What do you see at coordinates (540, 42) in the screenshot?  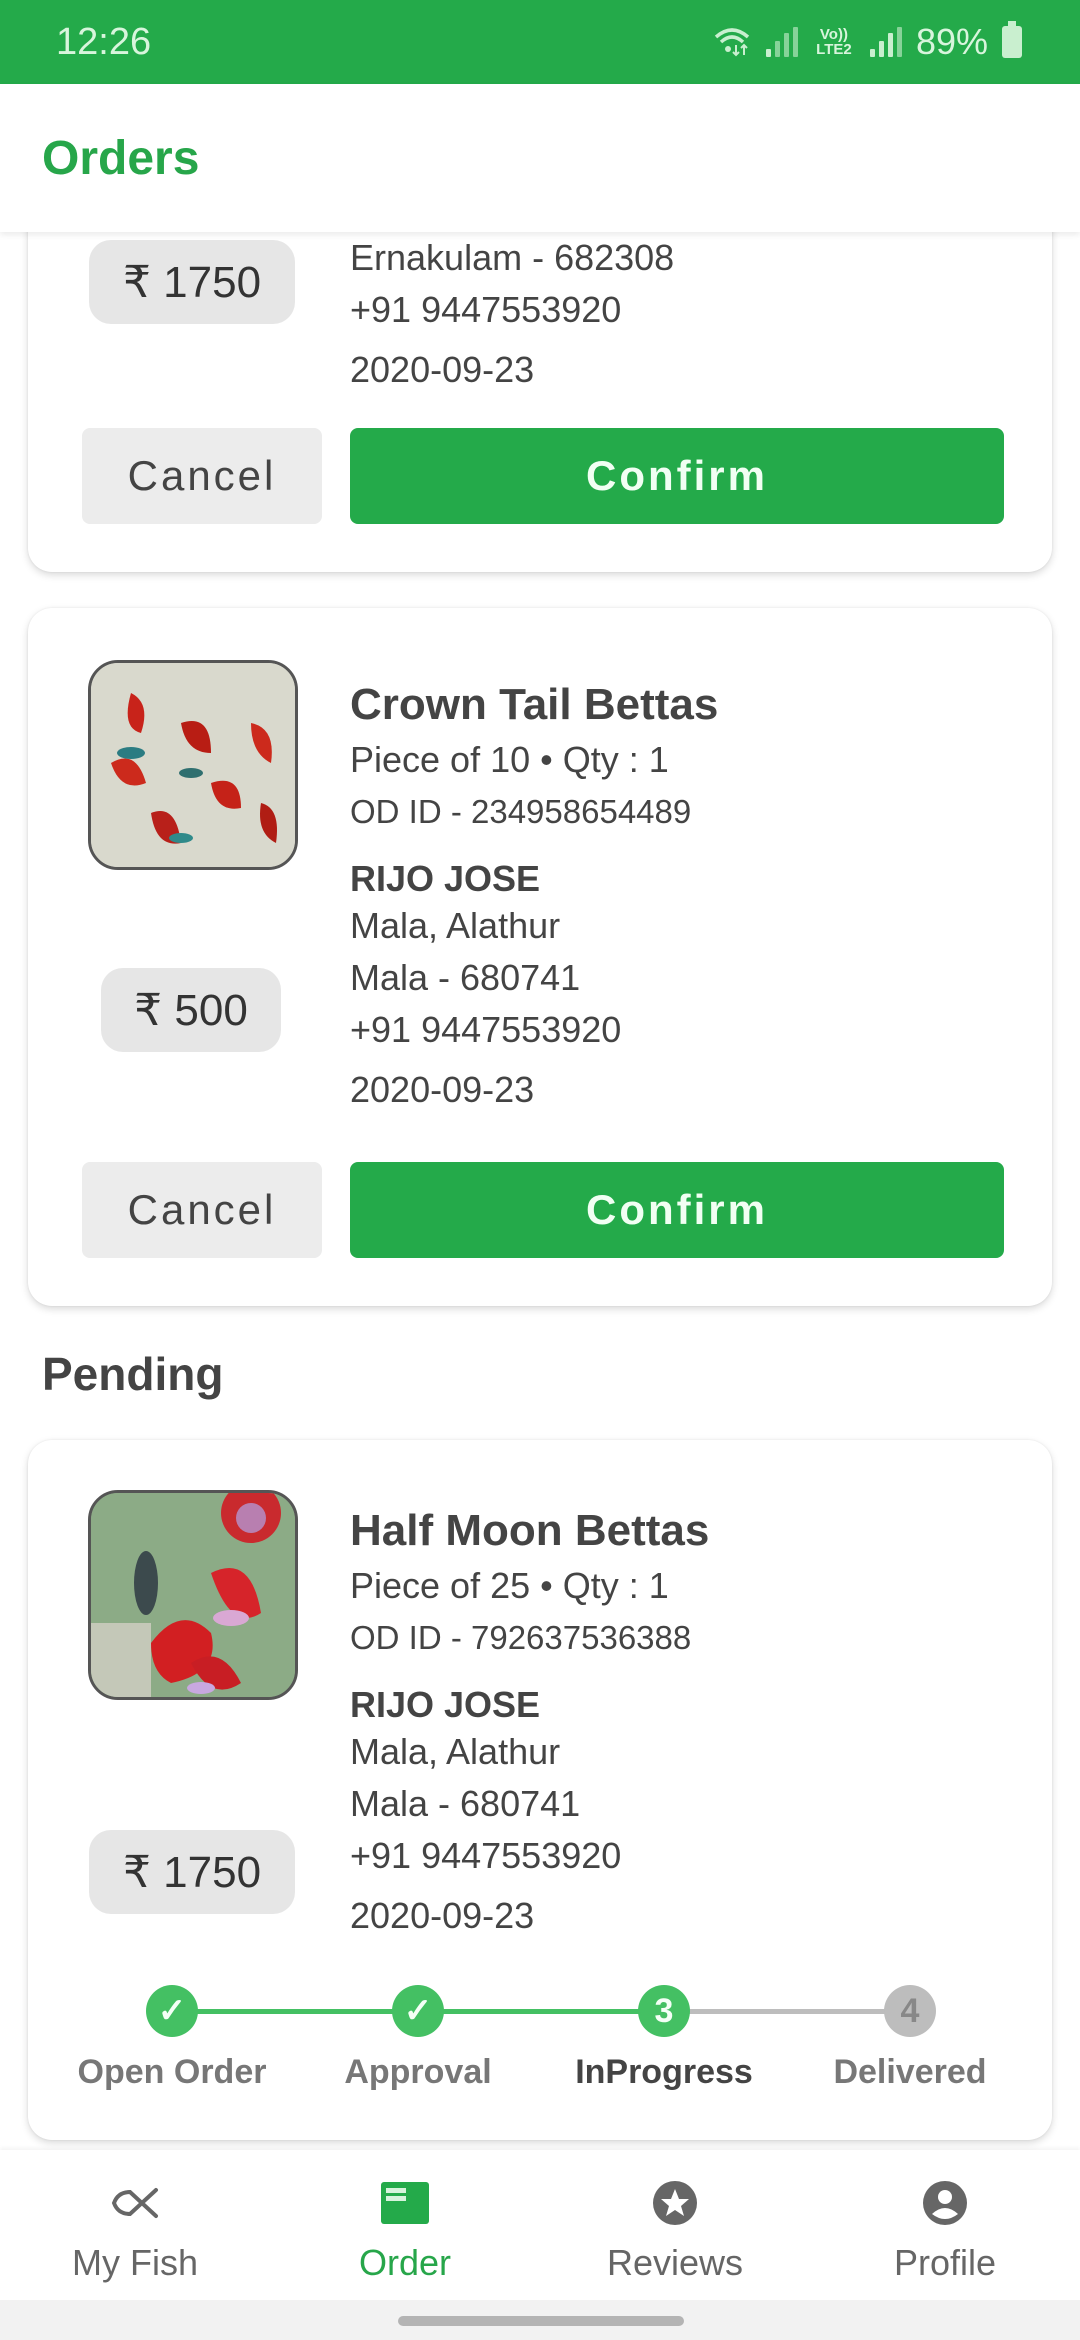 I see `status-bar: 12:26 Vo)) LTE2 89%` at bounding box center [540, 42].